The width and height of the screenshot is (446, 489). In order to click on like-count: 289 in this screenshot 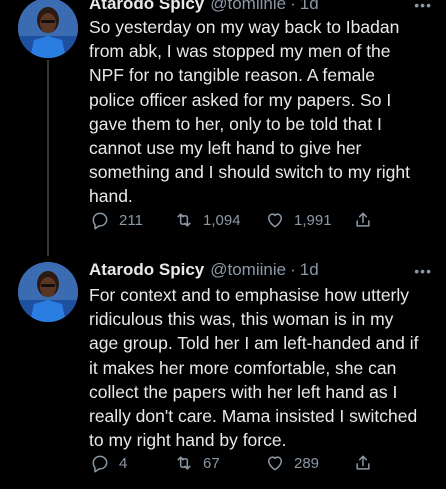, I will do `click(307, 463)`.